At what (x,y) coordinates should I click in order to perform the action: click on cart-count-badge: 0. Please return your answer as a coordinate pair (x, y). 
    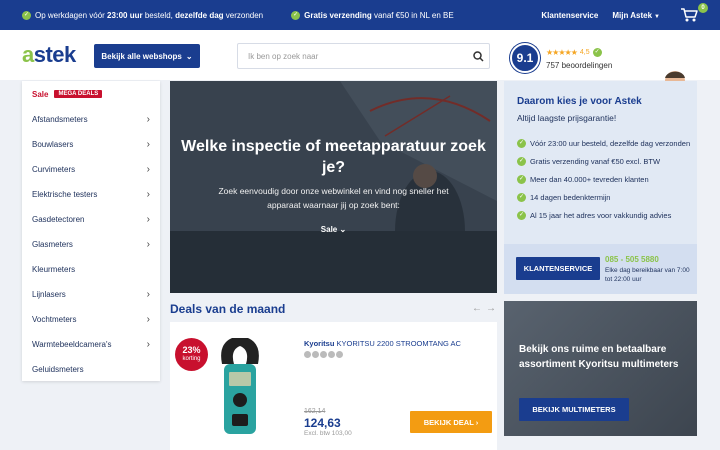
    Looking at the image, I should click on (703, 8).